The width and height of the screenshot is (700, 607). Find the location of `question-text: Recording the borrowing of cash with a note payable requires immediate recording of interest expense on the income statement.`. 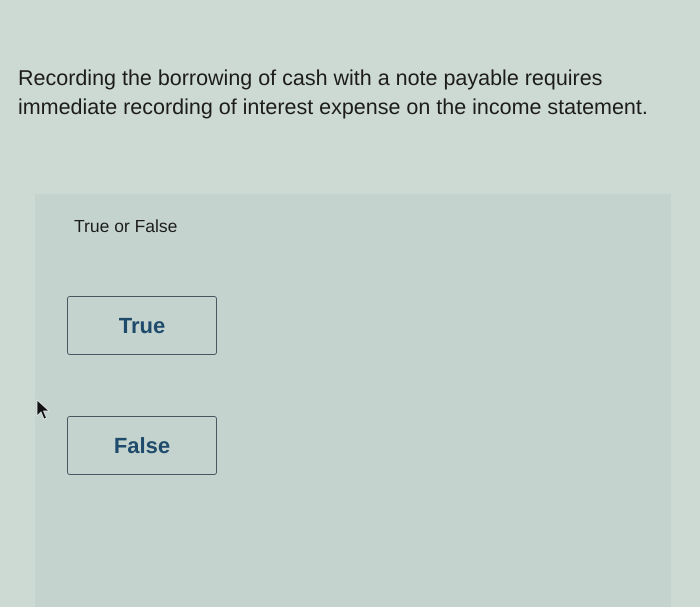

question-text: Recording the borrowing of cash with a note payable requires immediate recording of interest expense on the income statement. is located at coordinates (333, 93).